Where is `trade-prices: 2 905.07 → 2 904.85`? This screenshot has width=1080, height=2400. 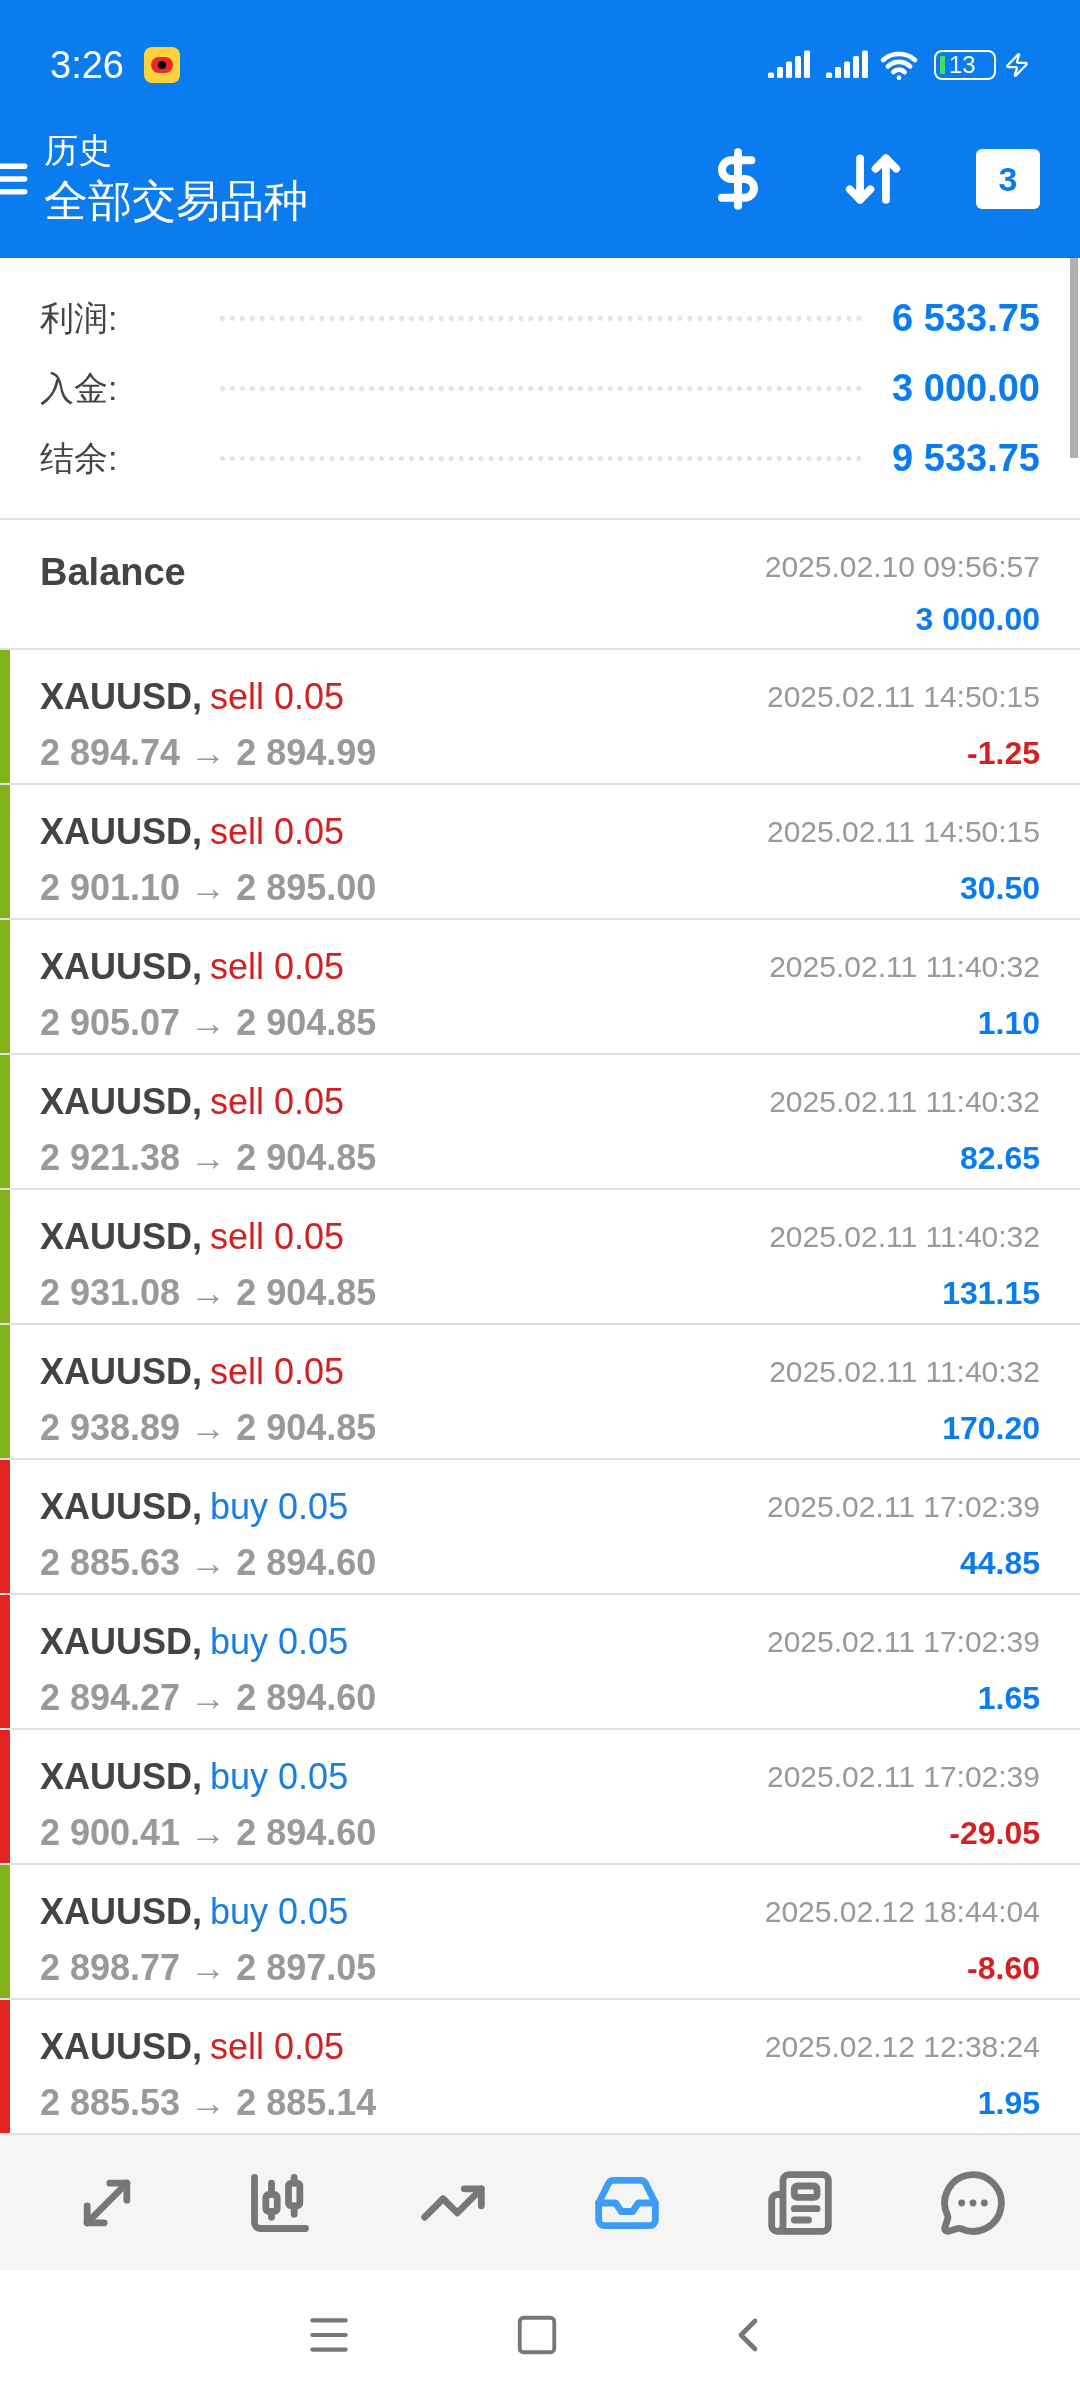
trade-prices: 2 905.07 → 2 904.85 is located at coordinates (208, 1023).